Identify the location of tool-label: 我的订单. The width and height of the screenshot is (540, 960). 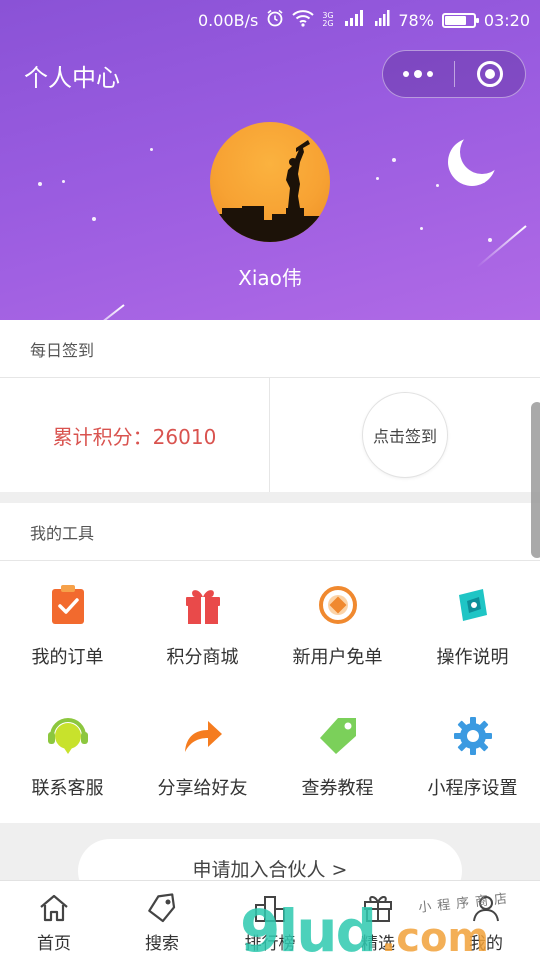
(67, 657).